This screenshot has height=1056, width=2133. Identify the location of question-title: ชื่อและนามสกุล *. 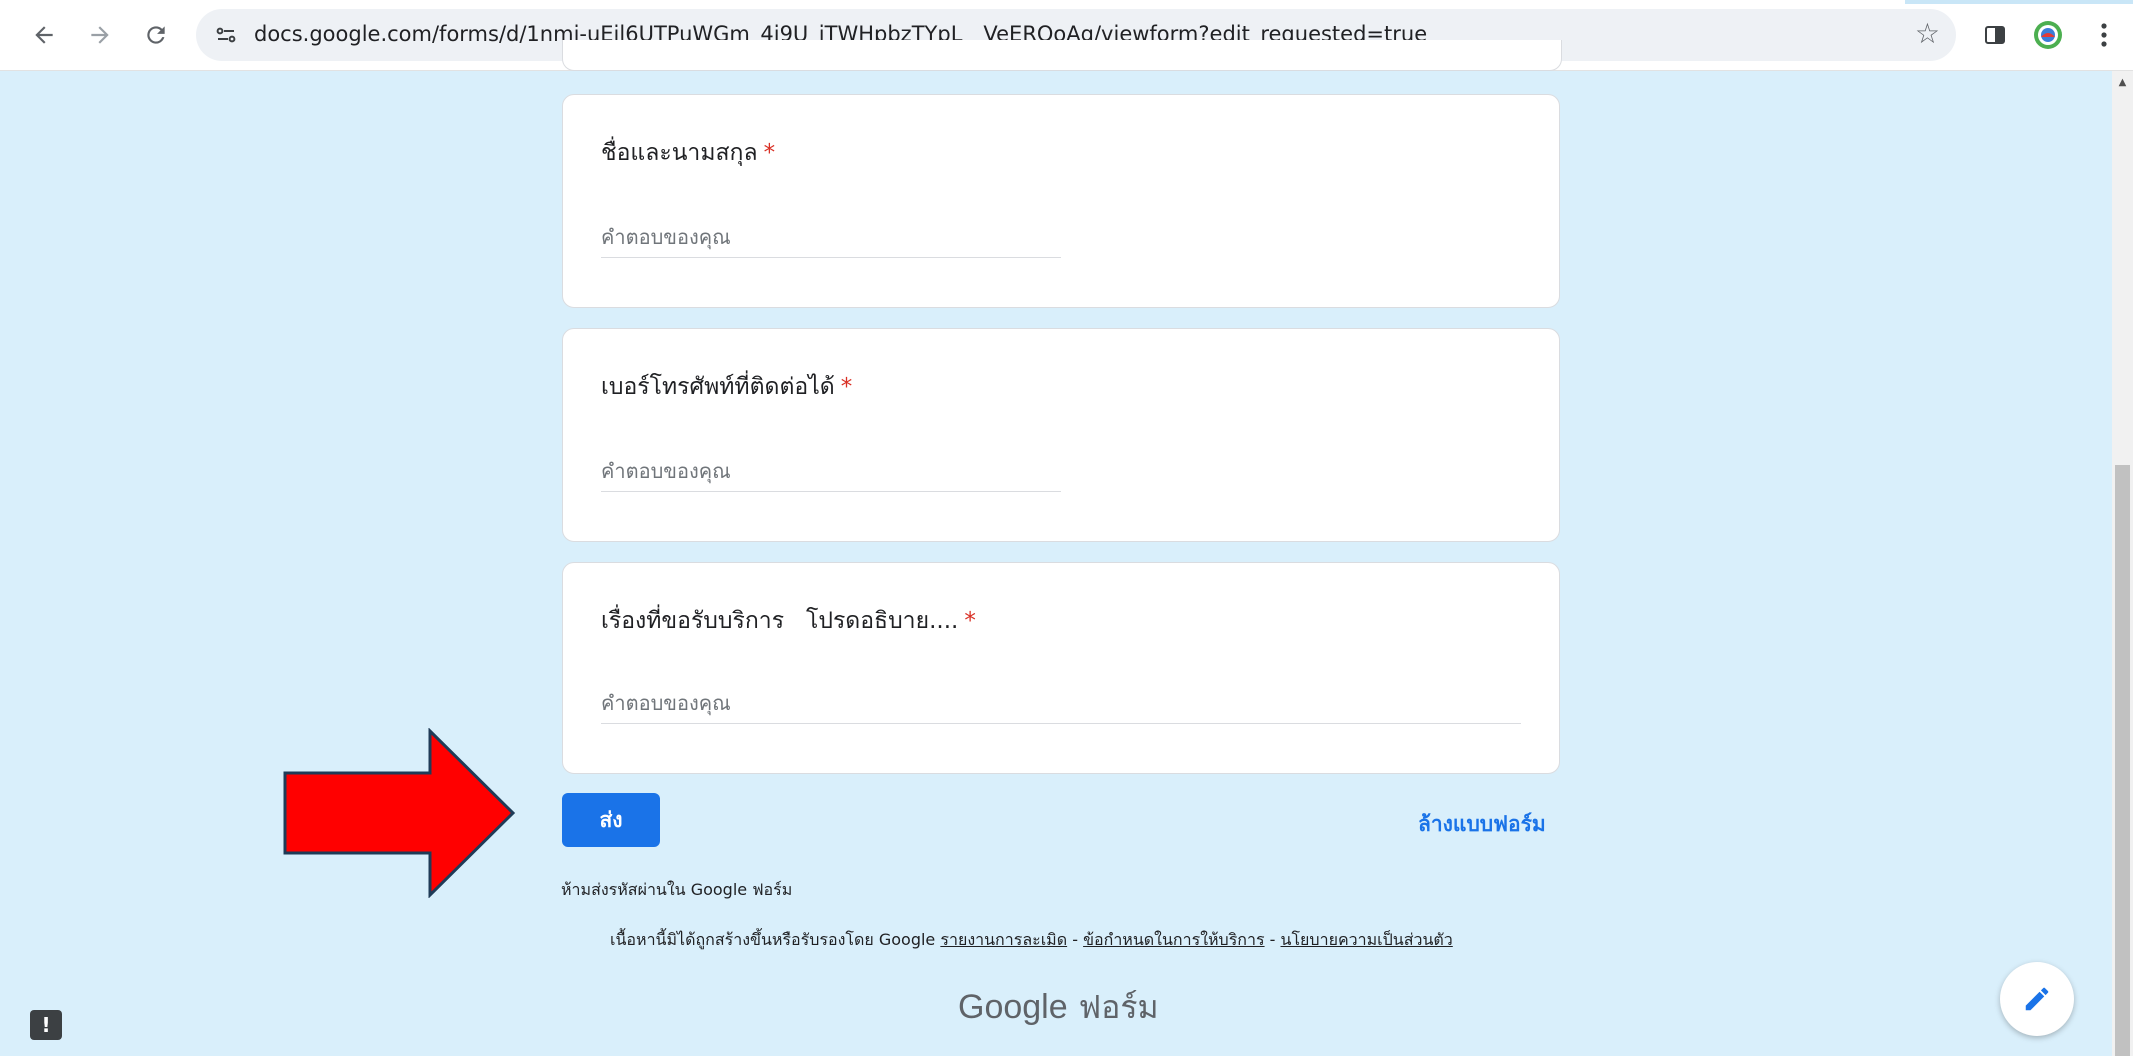
(688, 153).